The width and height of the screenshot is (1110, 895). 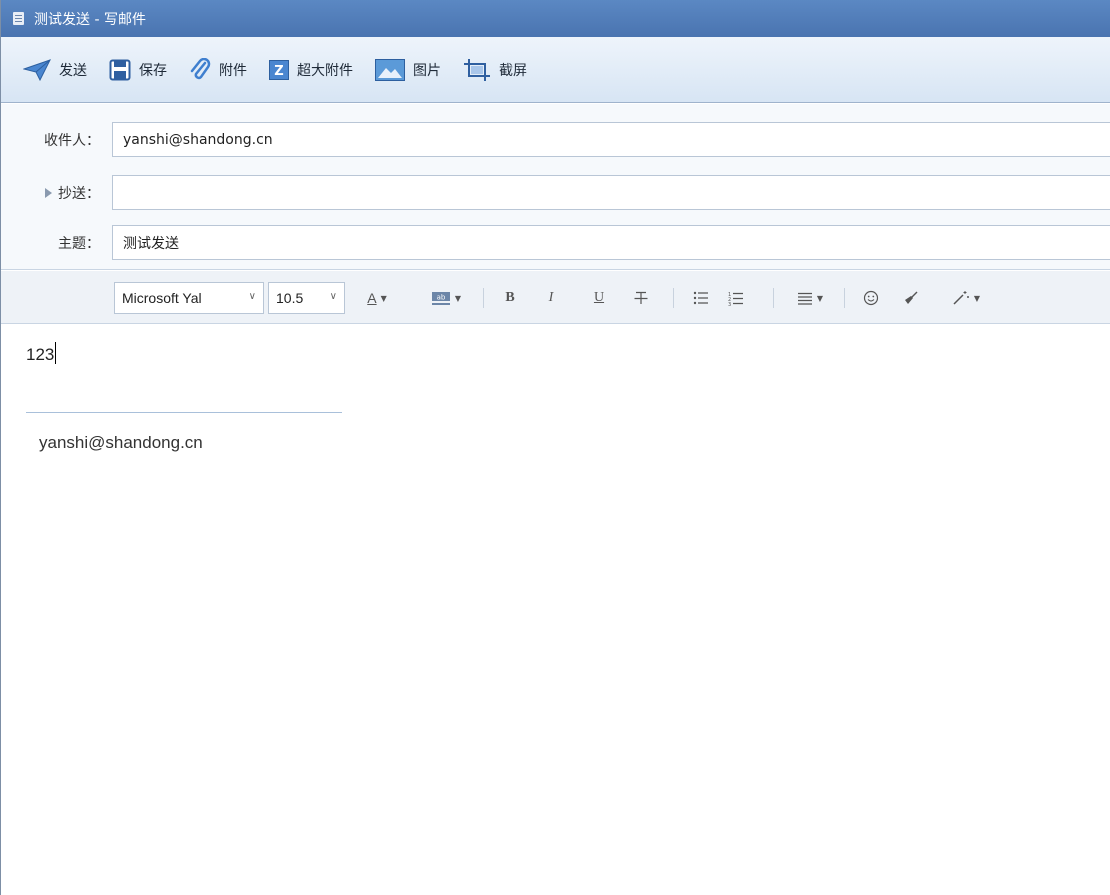 What do you see at coordinates (151, 243) in the screenshot?
I see `subject-value: 测试发送` at bounding box center [151, 243].